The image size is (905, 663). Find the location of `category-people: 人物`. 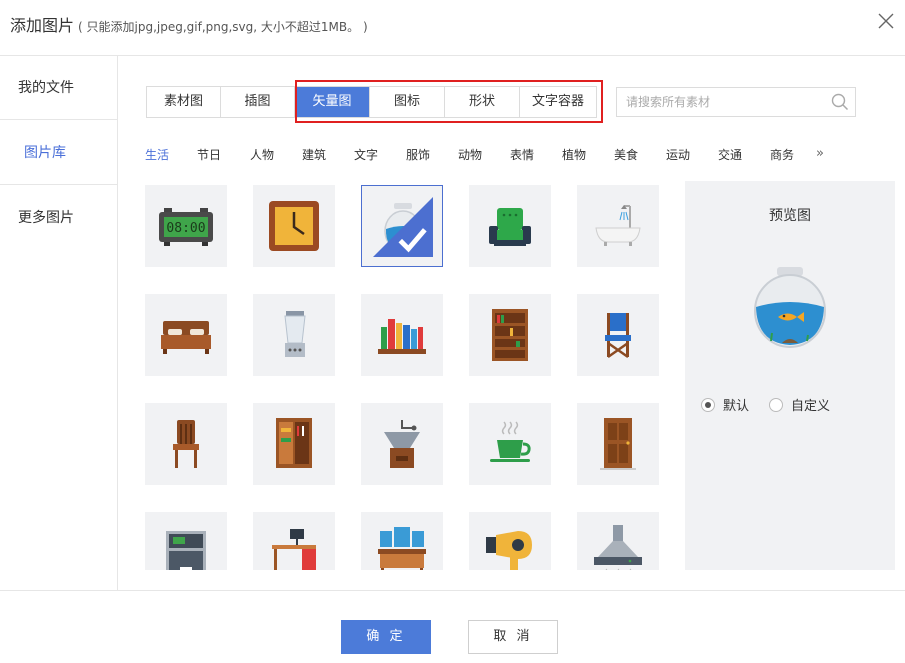

category-people: 人物 is located at coordinates (262, 154).